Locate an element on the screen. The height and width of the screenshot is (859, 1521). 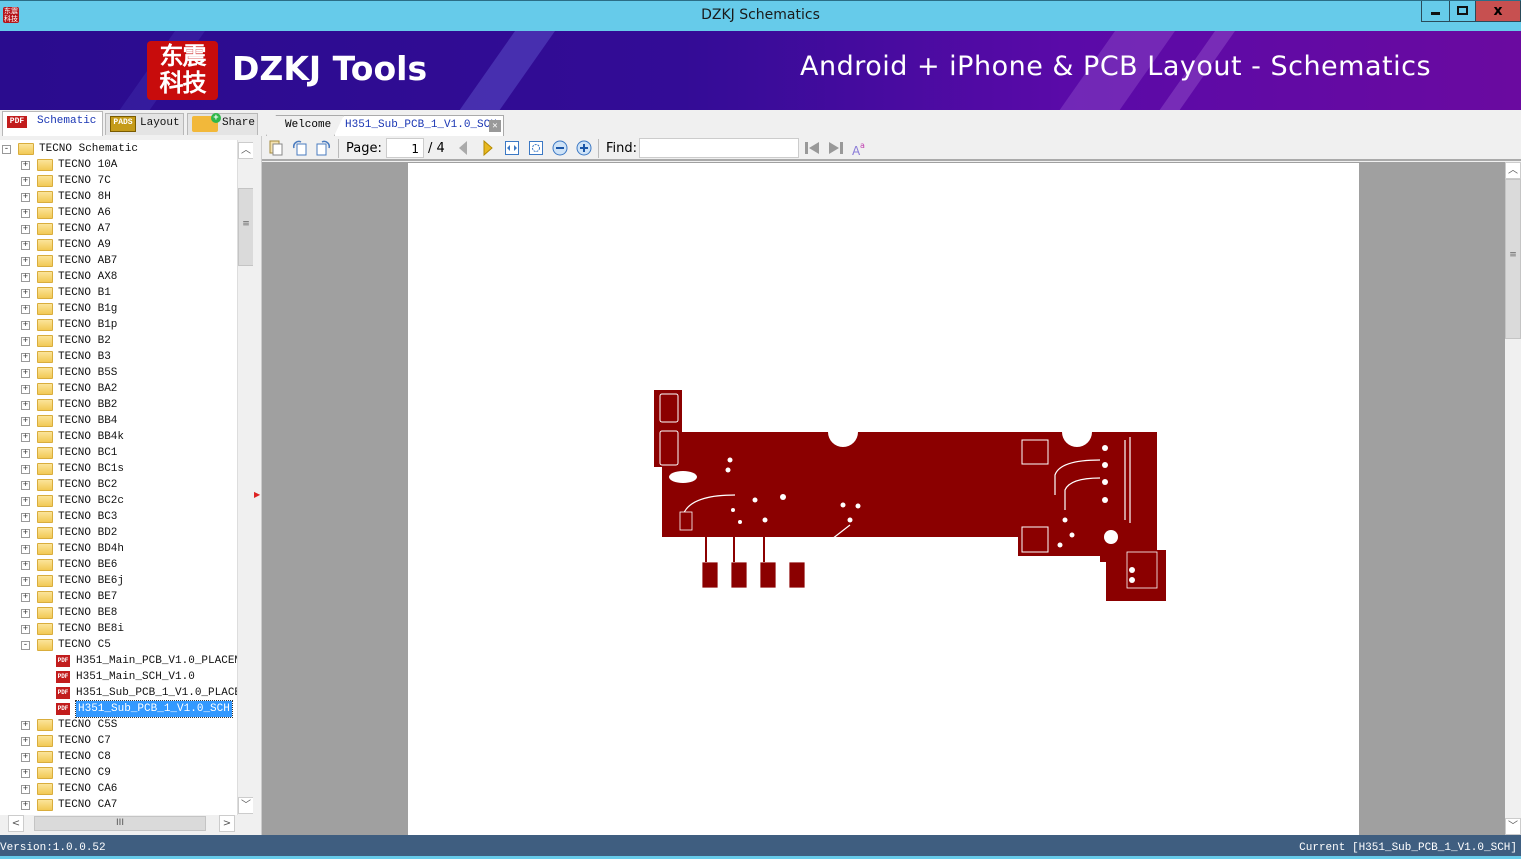
scroll-up-button: ︿ is located at coordinates (246, 150).